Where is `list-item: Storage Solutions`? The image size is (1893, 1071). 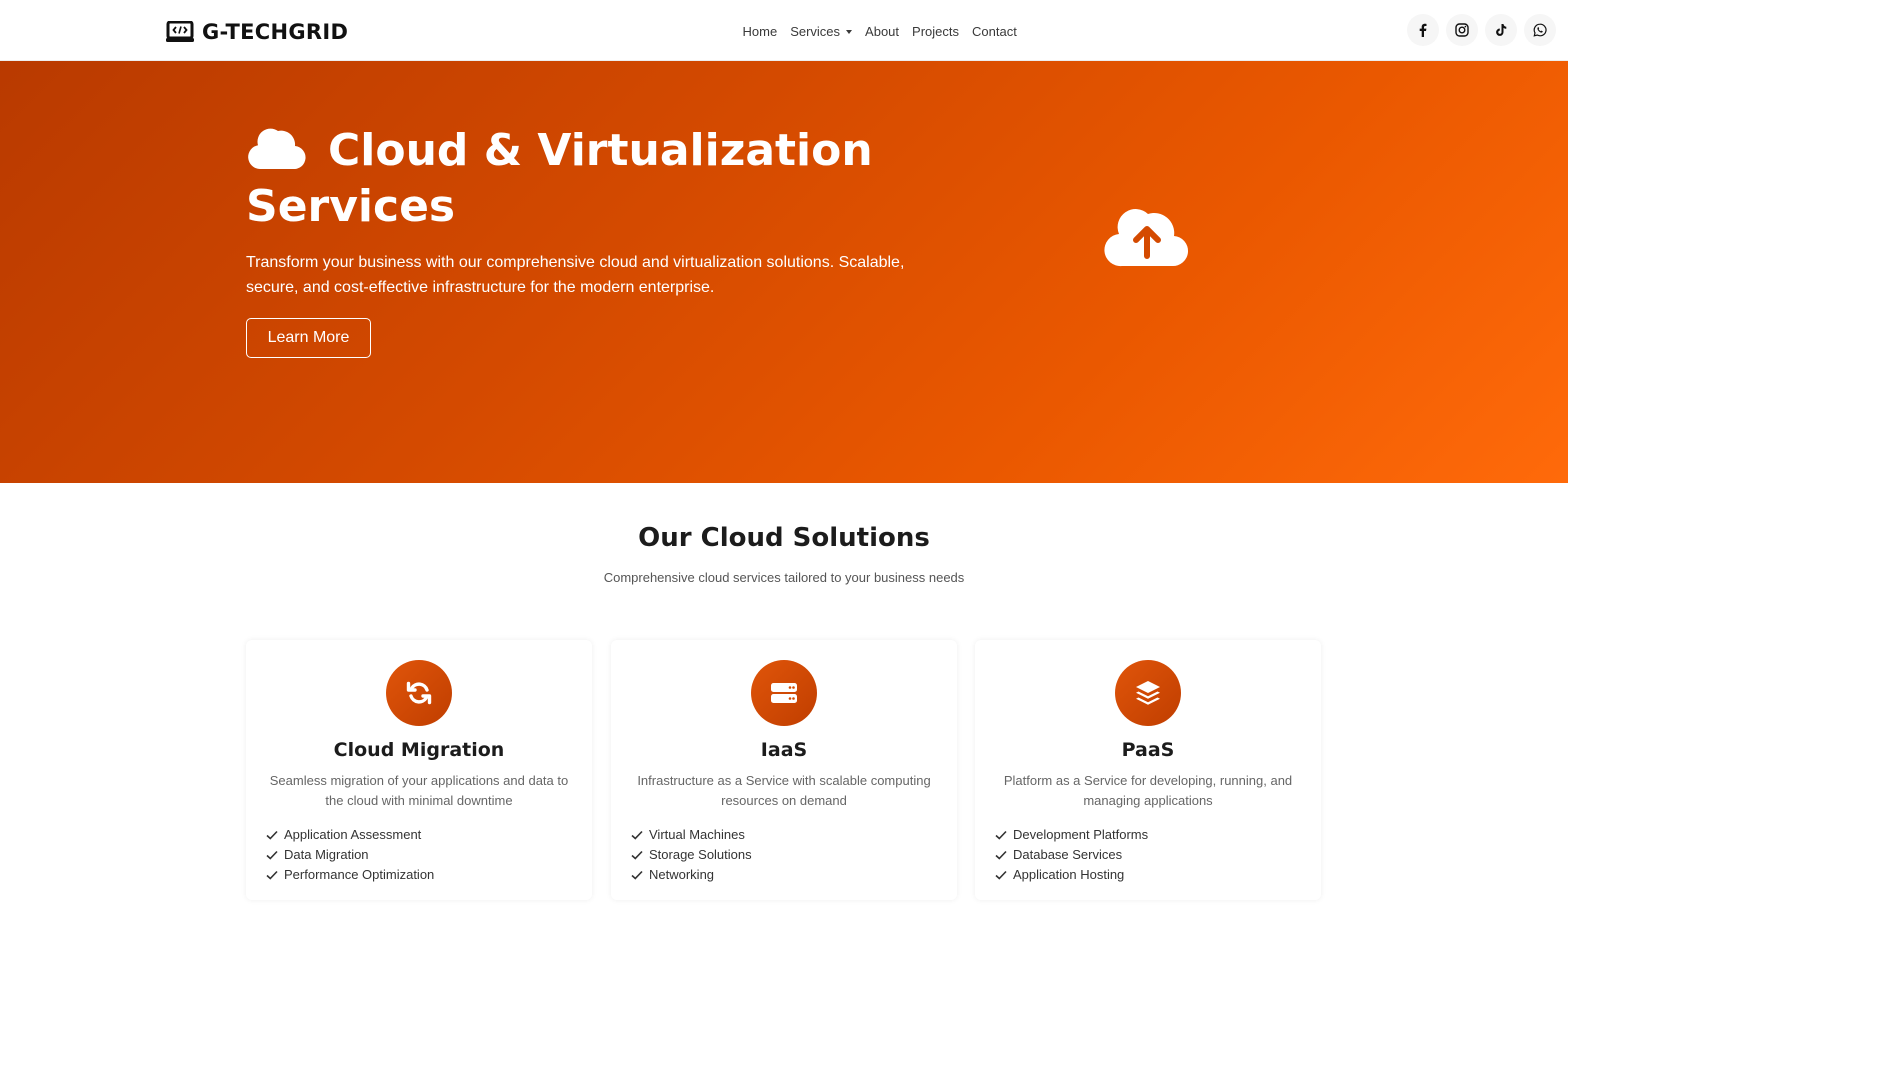
list-item: Storage Solutions is located at coordinates (691, 855).